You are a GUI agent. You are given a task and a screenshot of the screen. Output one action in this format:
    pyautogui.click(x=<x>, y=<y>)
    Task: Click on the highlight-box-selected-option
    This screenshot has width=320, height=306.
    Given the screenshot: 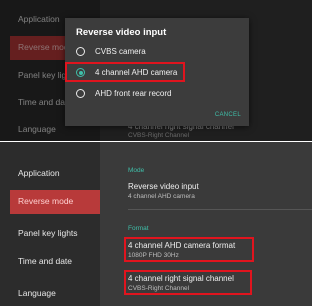 What is the action you would take?
    pyautogui.click(x=125, y=72)
    